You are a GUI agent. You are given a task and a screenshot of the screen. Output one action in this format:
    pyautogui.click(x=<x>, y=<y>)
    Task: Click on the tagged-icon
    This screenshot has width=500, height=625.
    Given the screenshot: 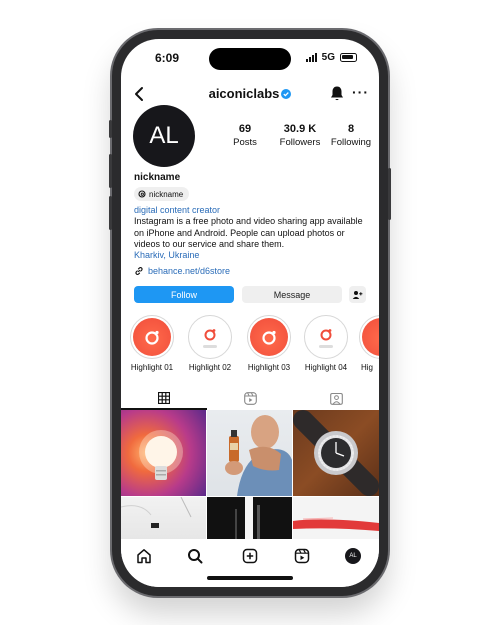 What is the action you would take?
    pyautogui.click(x=336, y=398)
    